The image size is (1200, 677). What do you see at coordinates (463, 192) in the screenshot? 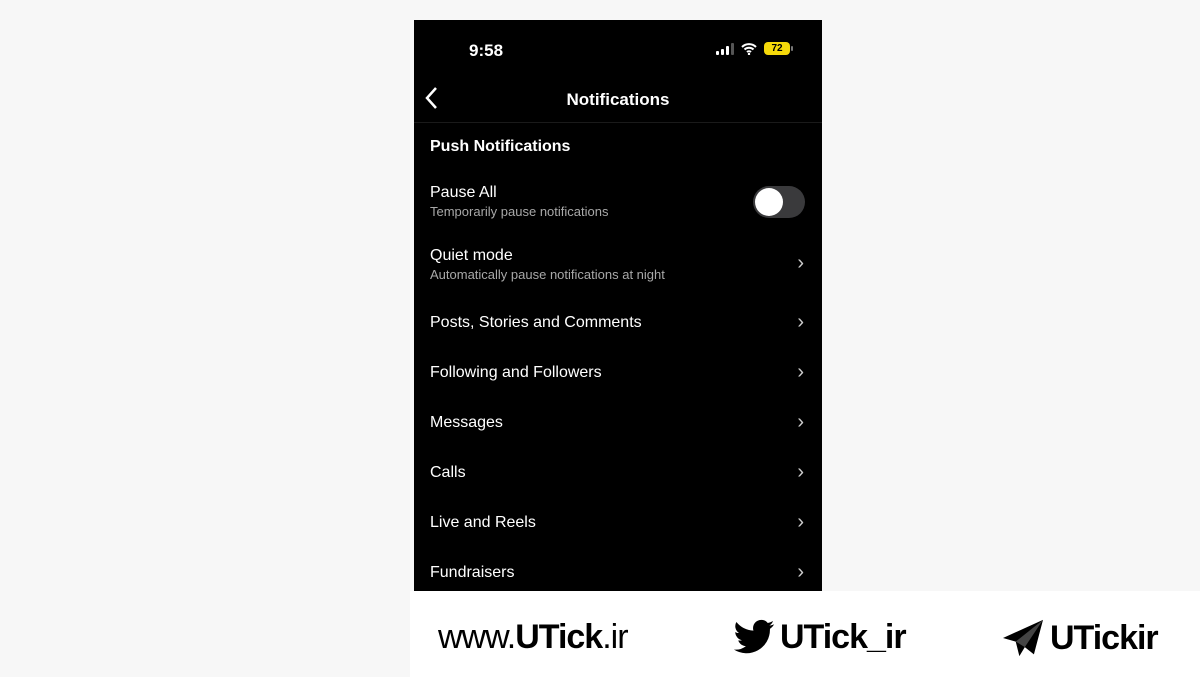
I see `pause-all-label: Pause All` at bounding box center [463, 192].